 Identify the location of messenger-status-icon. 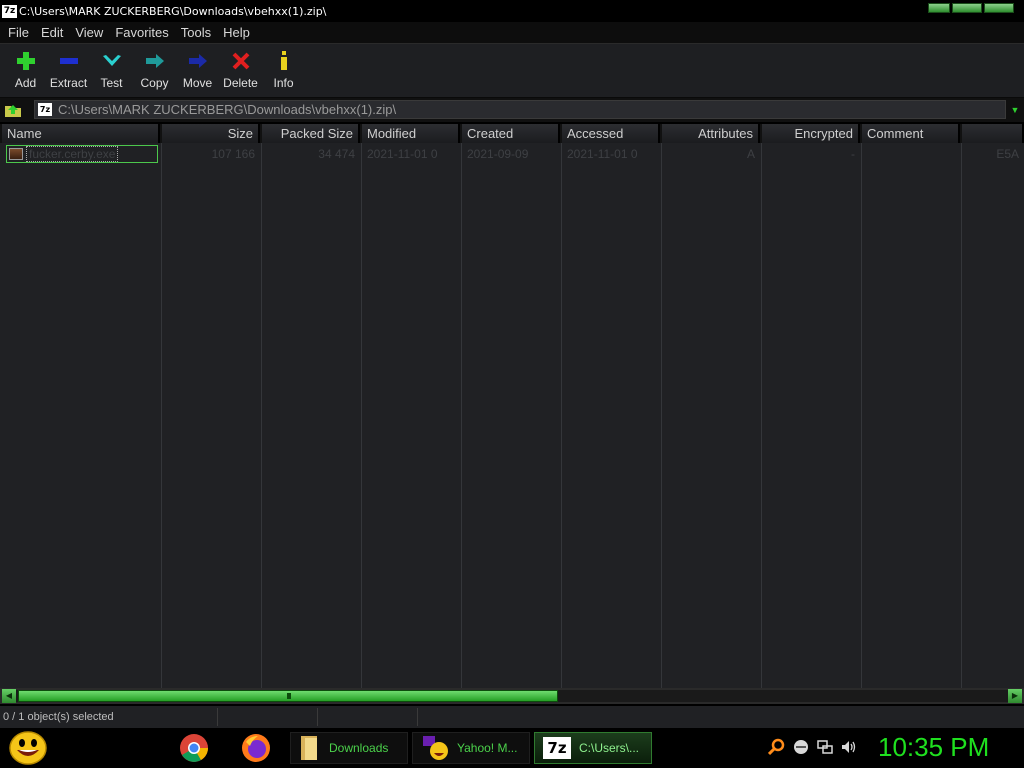
(801, 747).